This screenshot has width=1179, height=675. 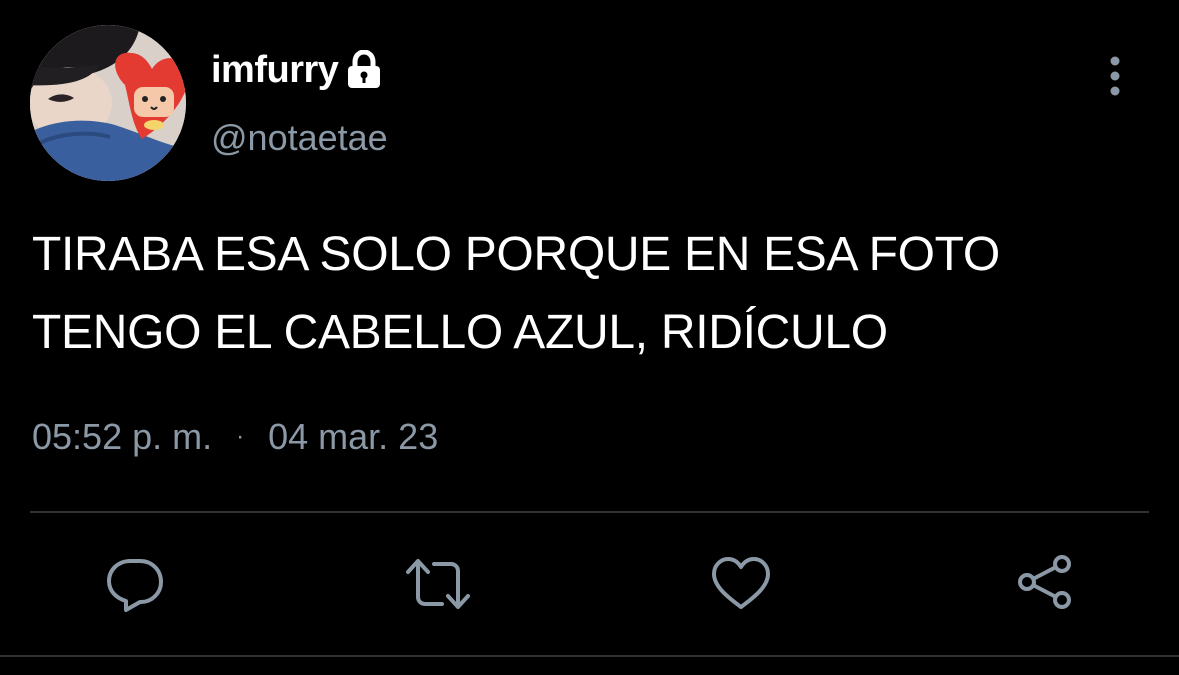 What do you see at coordinates (235, 437) in the screenshot?
I see `tweet-timestamp: 05:52 p. m. · 04 mar. 23` at bounding box center [235, 437].